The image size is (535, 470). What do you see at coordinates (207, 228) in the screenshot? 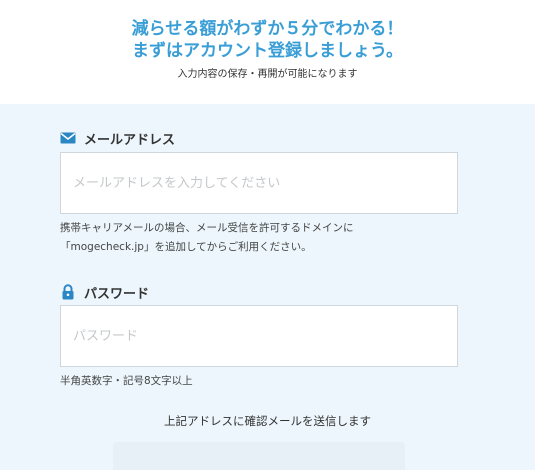
I see `email-help-line-1: 携帯キャリアメールの場合、メール受信を許可するドメインに` at bounding box center [207, 228].